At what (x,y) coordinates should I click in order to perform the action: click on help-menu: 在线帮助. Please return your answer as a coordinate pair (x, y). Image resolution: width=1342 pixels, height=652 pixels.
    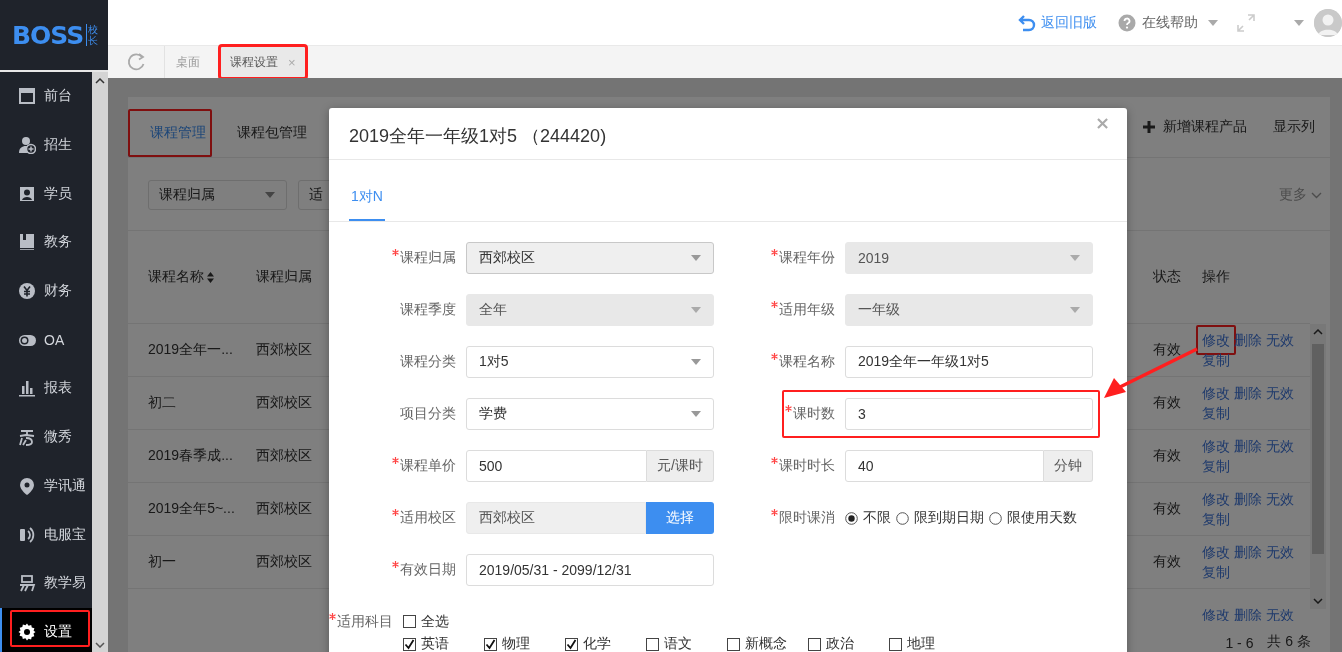
    Looking at the image, I should click on (1168, 22).